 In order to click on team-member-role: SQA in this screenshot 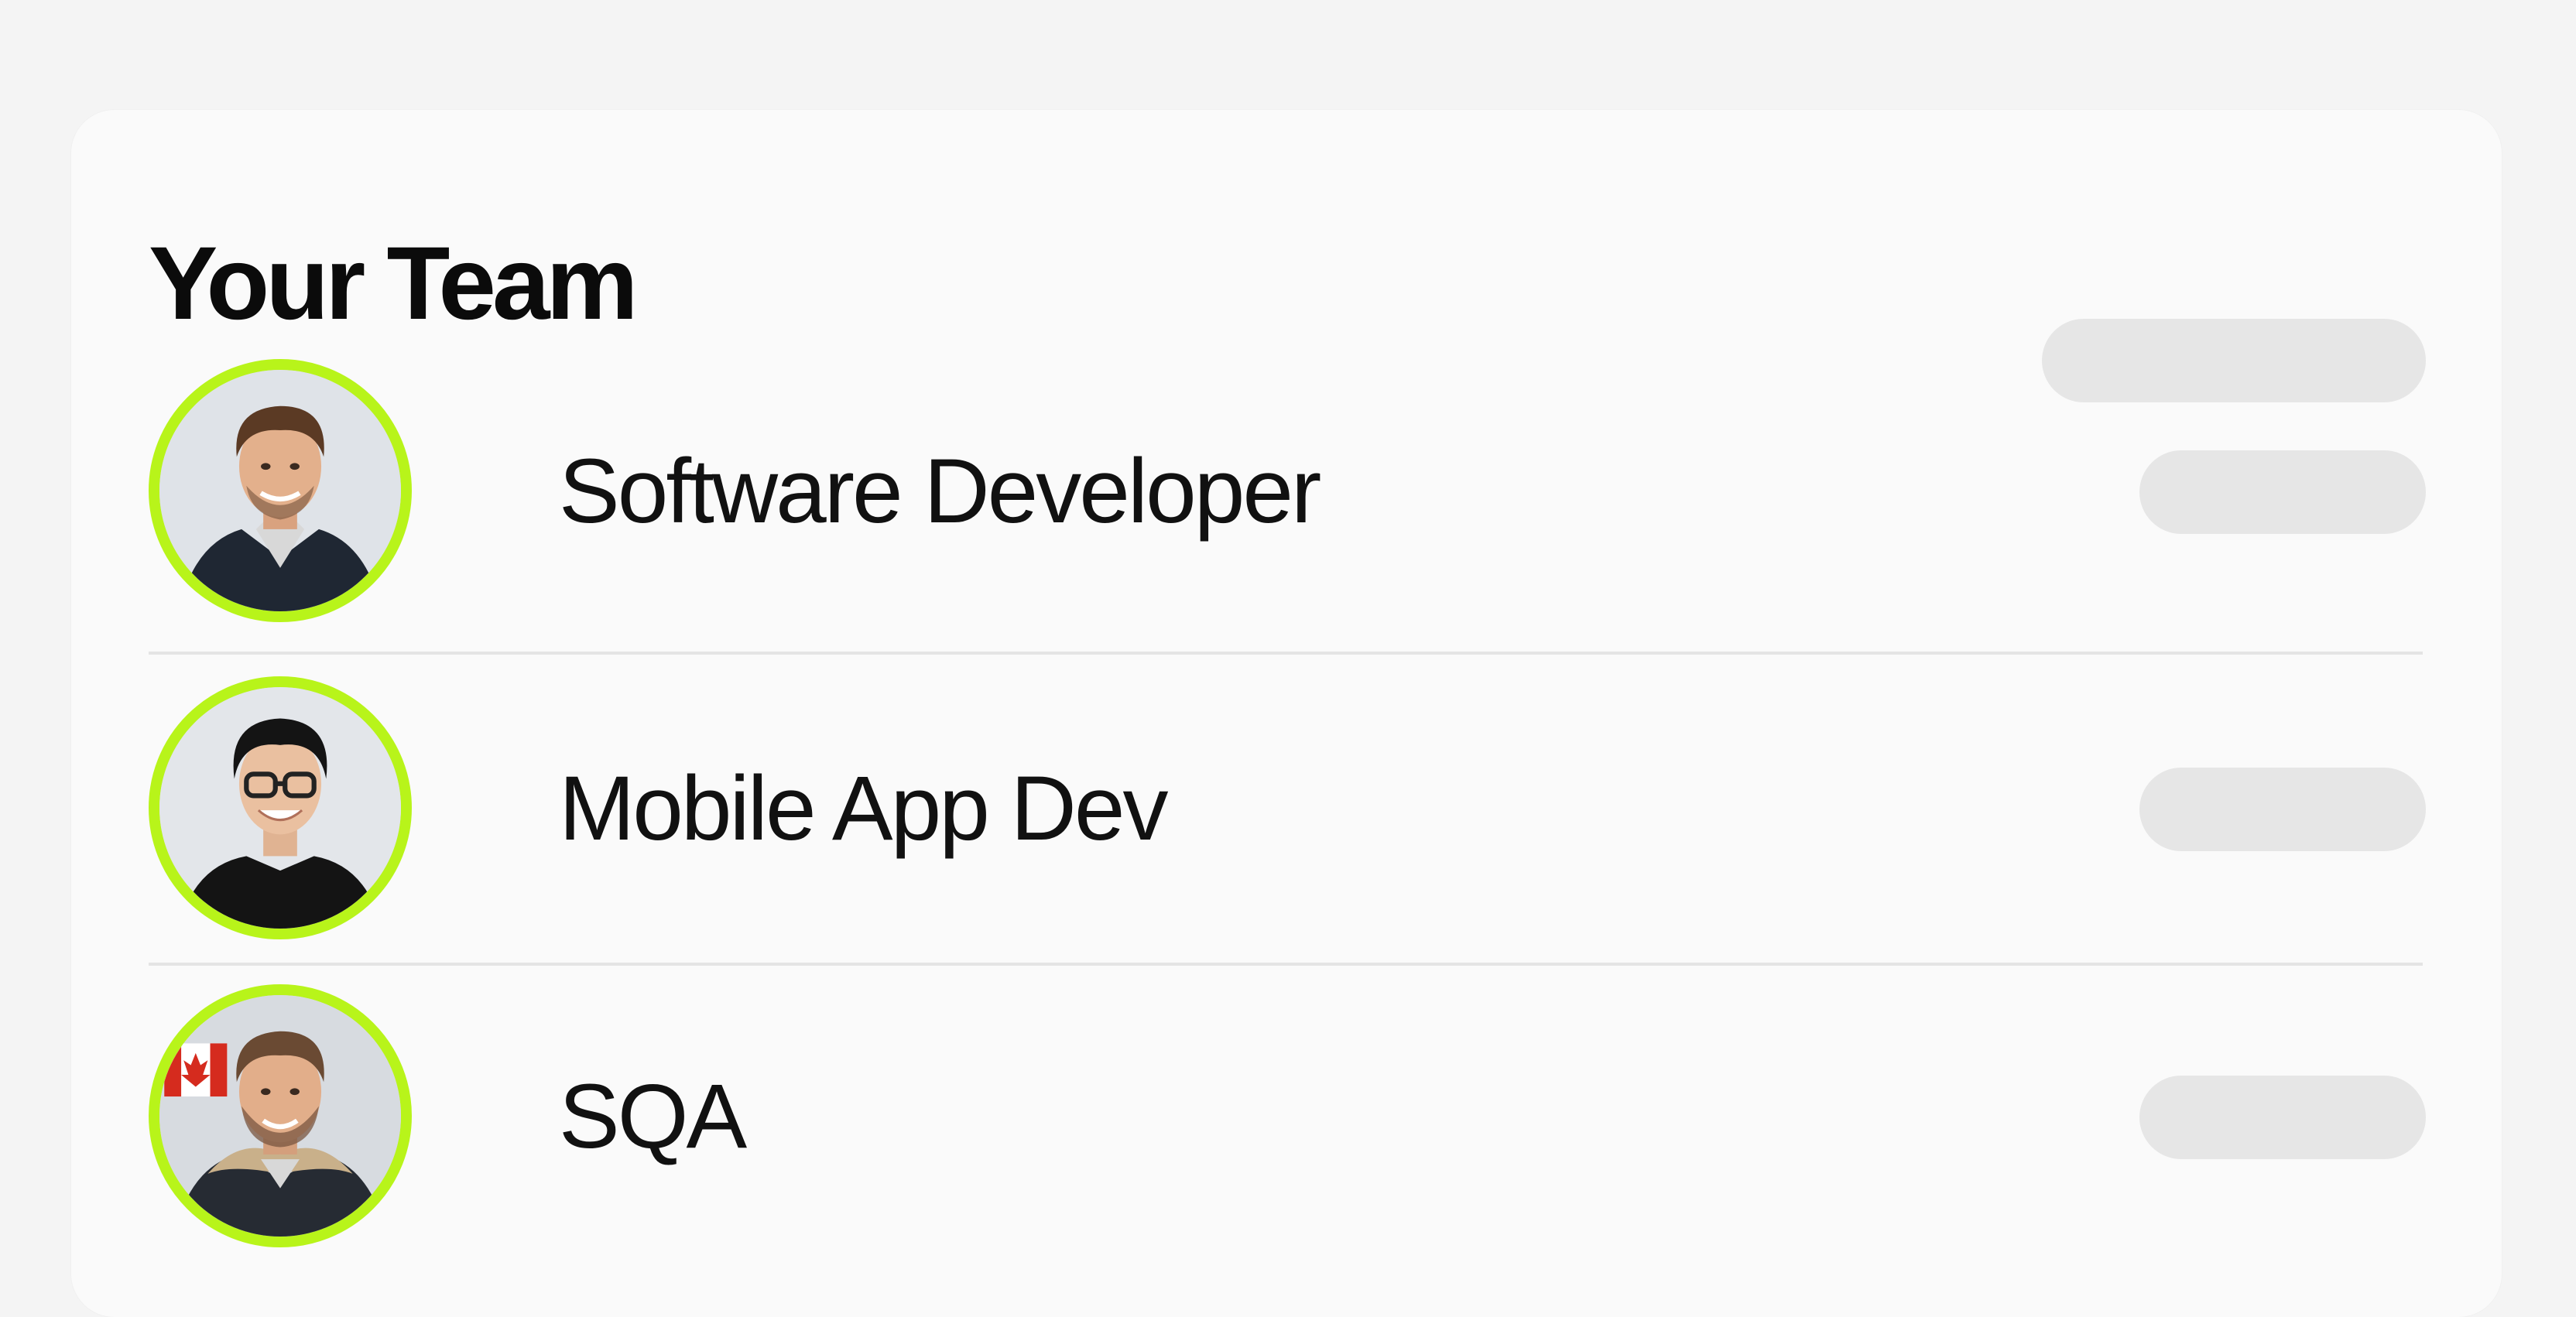, I will do `click(653, 1117)`.